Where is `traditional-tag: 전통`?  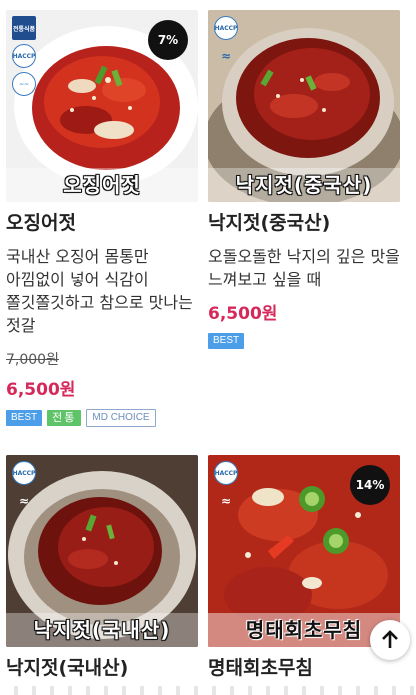 traditional-tag: 전통 is located at coordinates (64, 418).